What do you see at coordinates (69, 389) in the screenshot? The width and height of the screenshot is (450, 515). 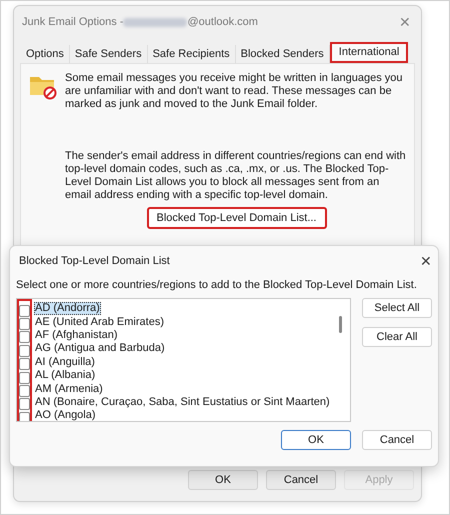 I see `list-item: AM (Armenia)` at bounding box center [69, 389].